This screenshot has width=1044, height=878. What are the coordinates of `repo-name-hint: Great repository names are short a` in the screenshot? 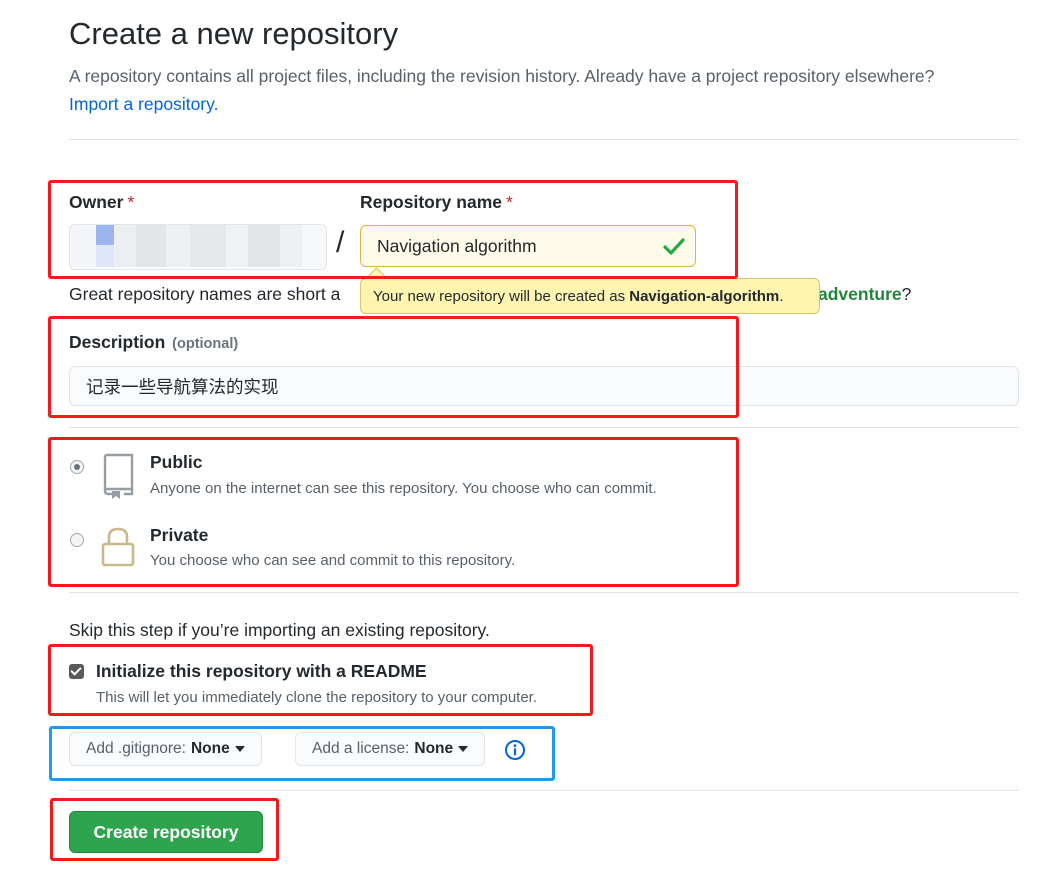 It's located at (205, 294).